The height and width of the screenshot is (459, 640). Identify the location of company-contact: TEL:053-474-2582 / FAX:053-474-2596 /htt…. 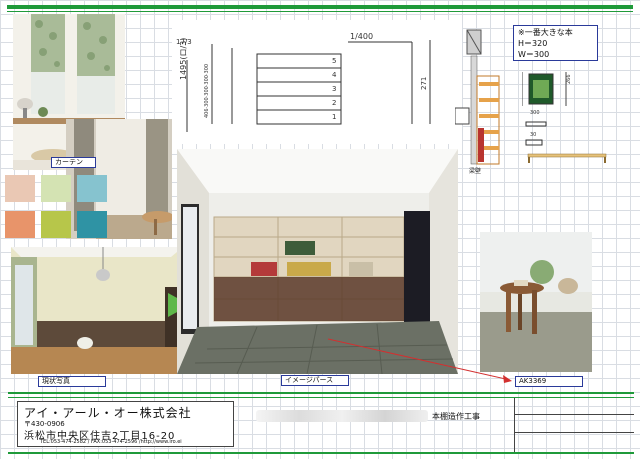
(111, 442).